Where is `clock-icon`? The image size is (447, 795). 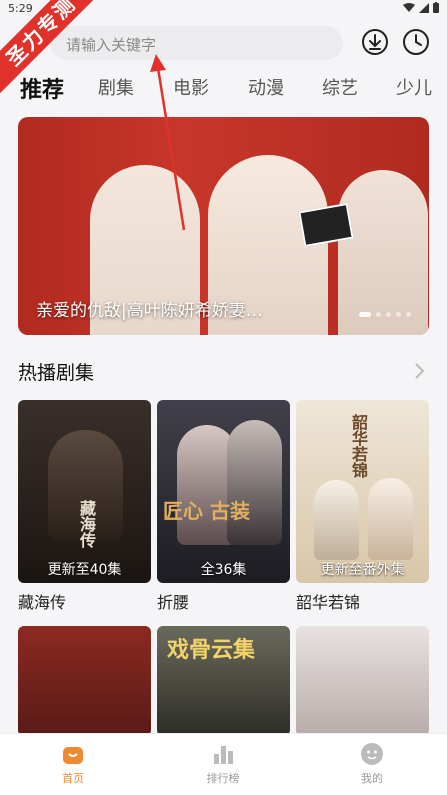 clock-icon is located at coordinates (416, 42).